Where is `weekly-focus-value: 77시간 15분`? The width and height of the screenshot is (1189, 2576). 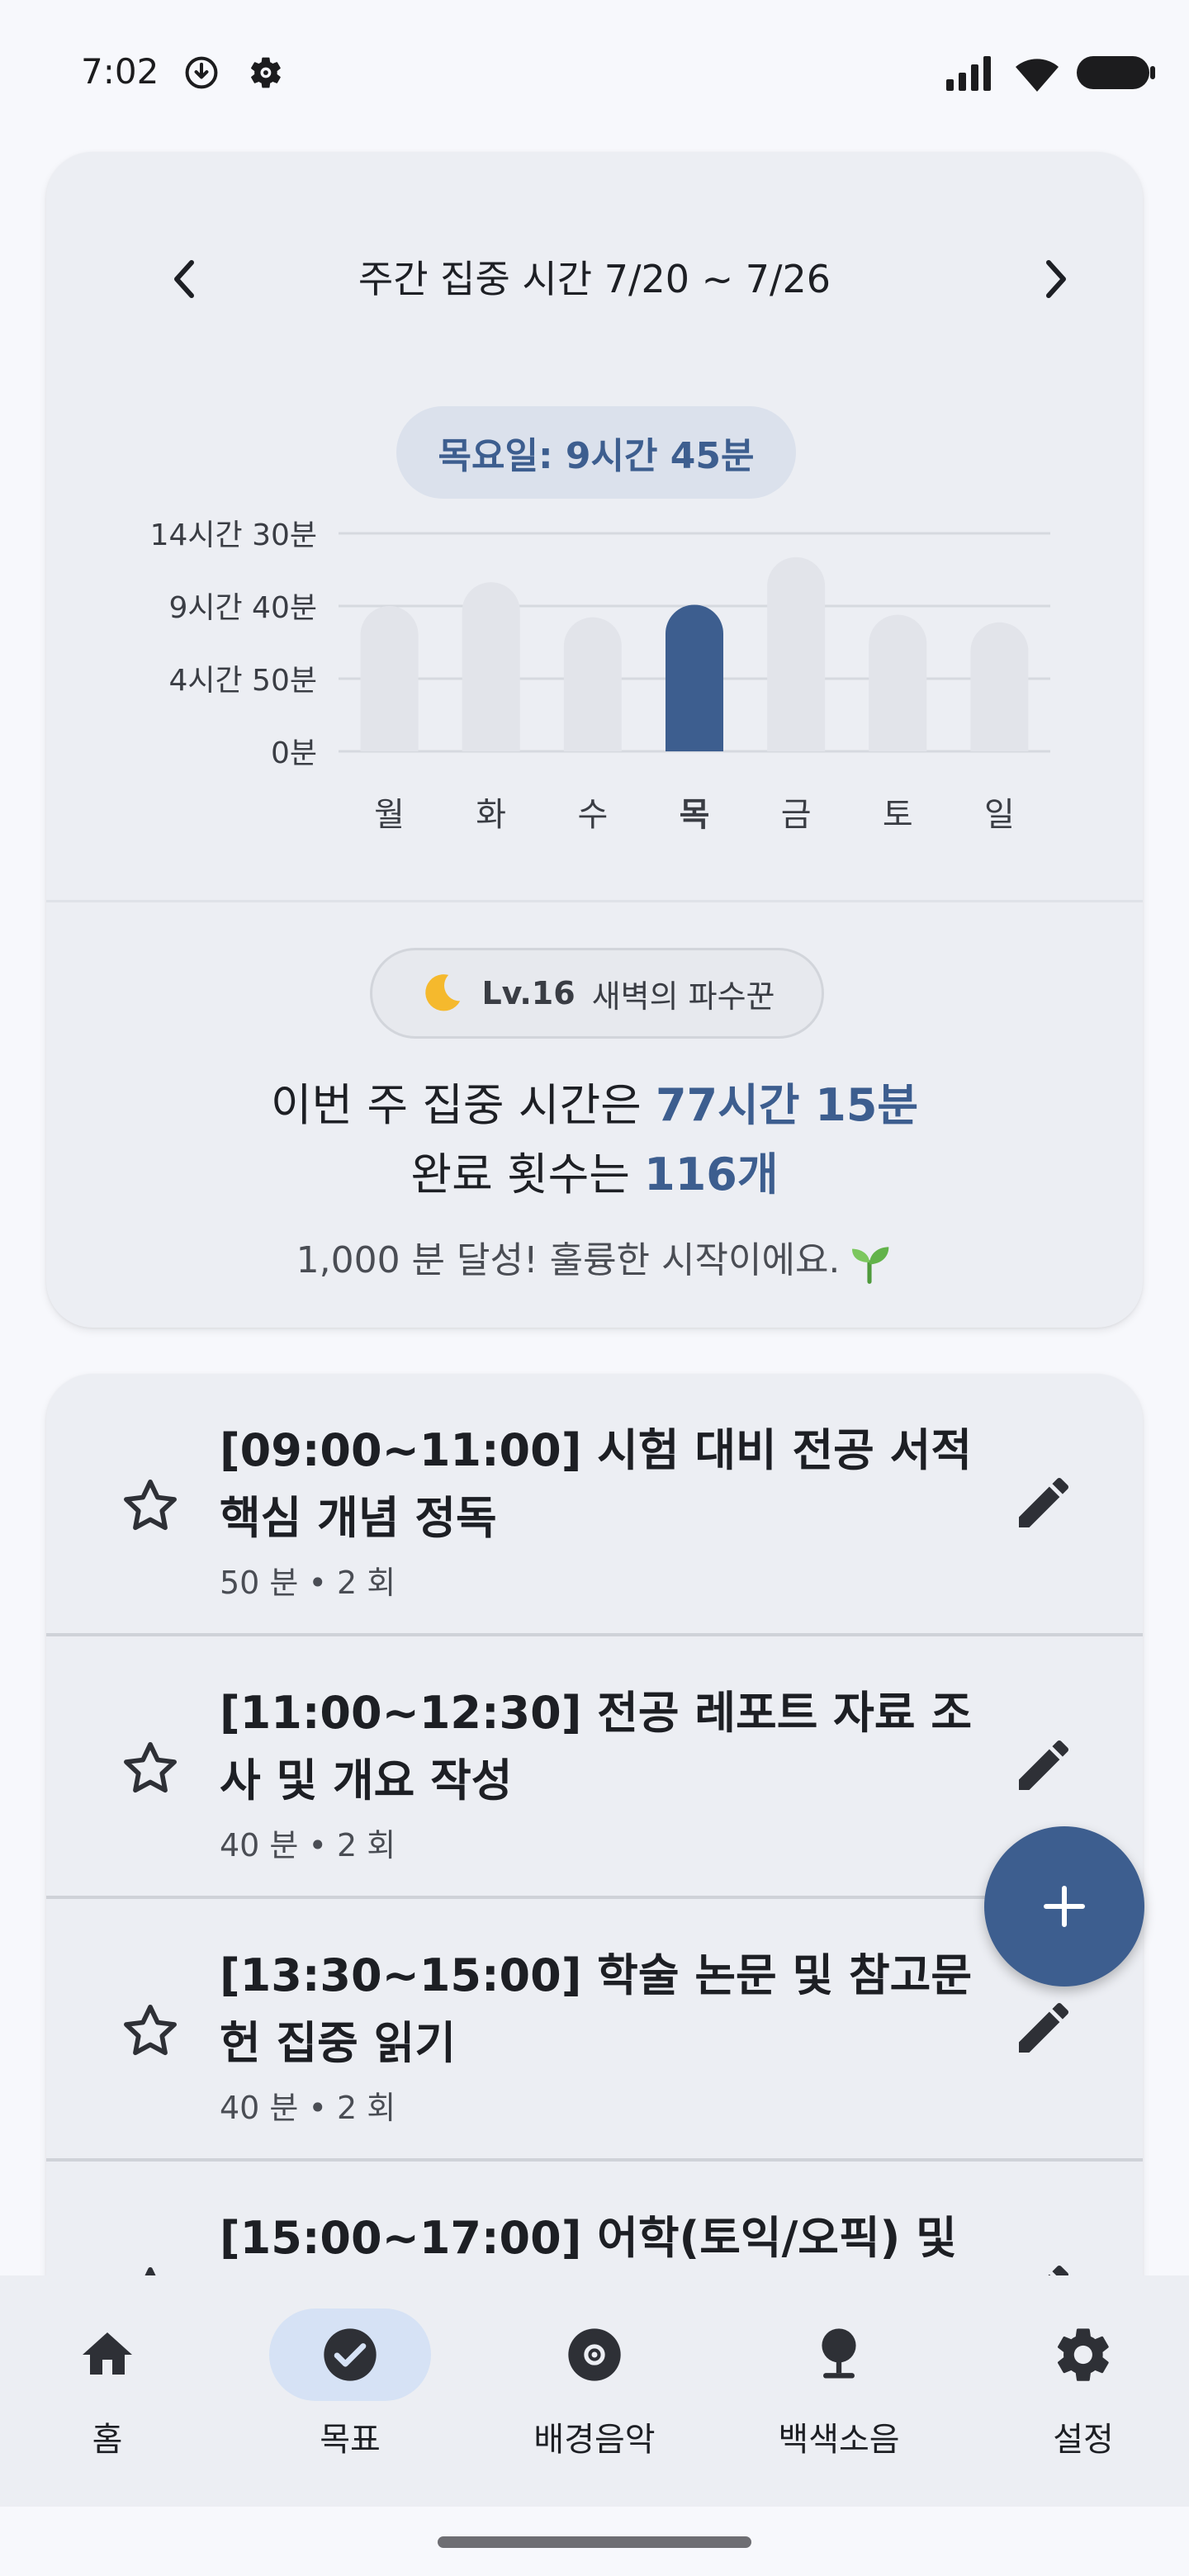 weekly-focus-value: 77시간 15분 is located at coordinates (787, 1105).